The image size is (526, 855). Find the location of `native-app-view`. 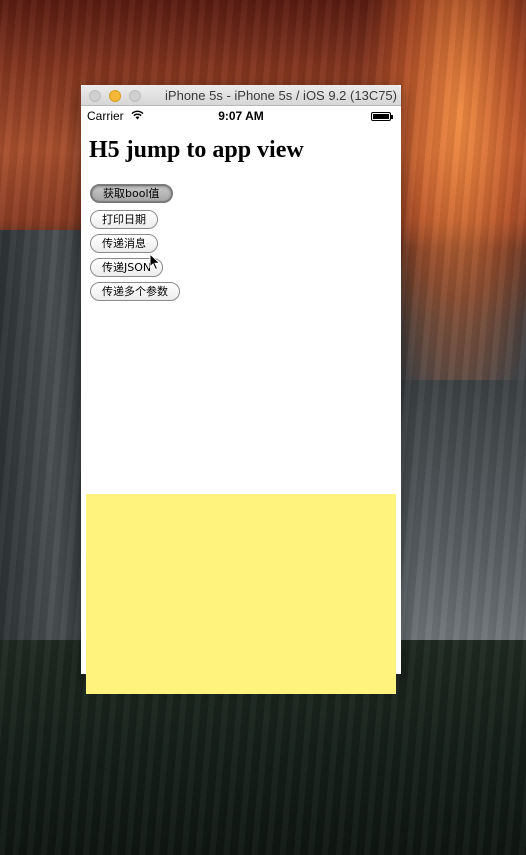

native-app-view is located at coordinates (241, 594).